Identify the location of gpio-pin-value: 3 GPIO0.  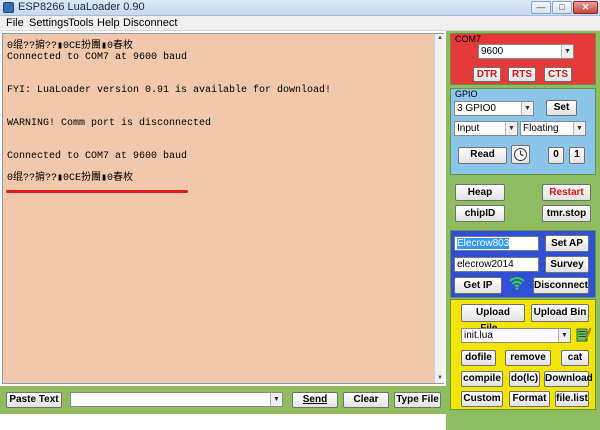
(476, 108).